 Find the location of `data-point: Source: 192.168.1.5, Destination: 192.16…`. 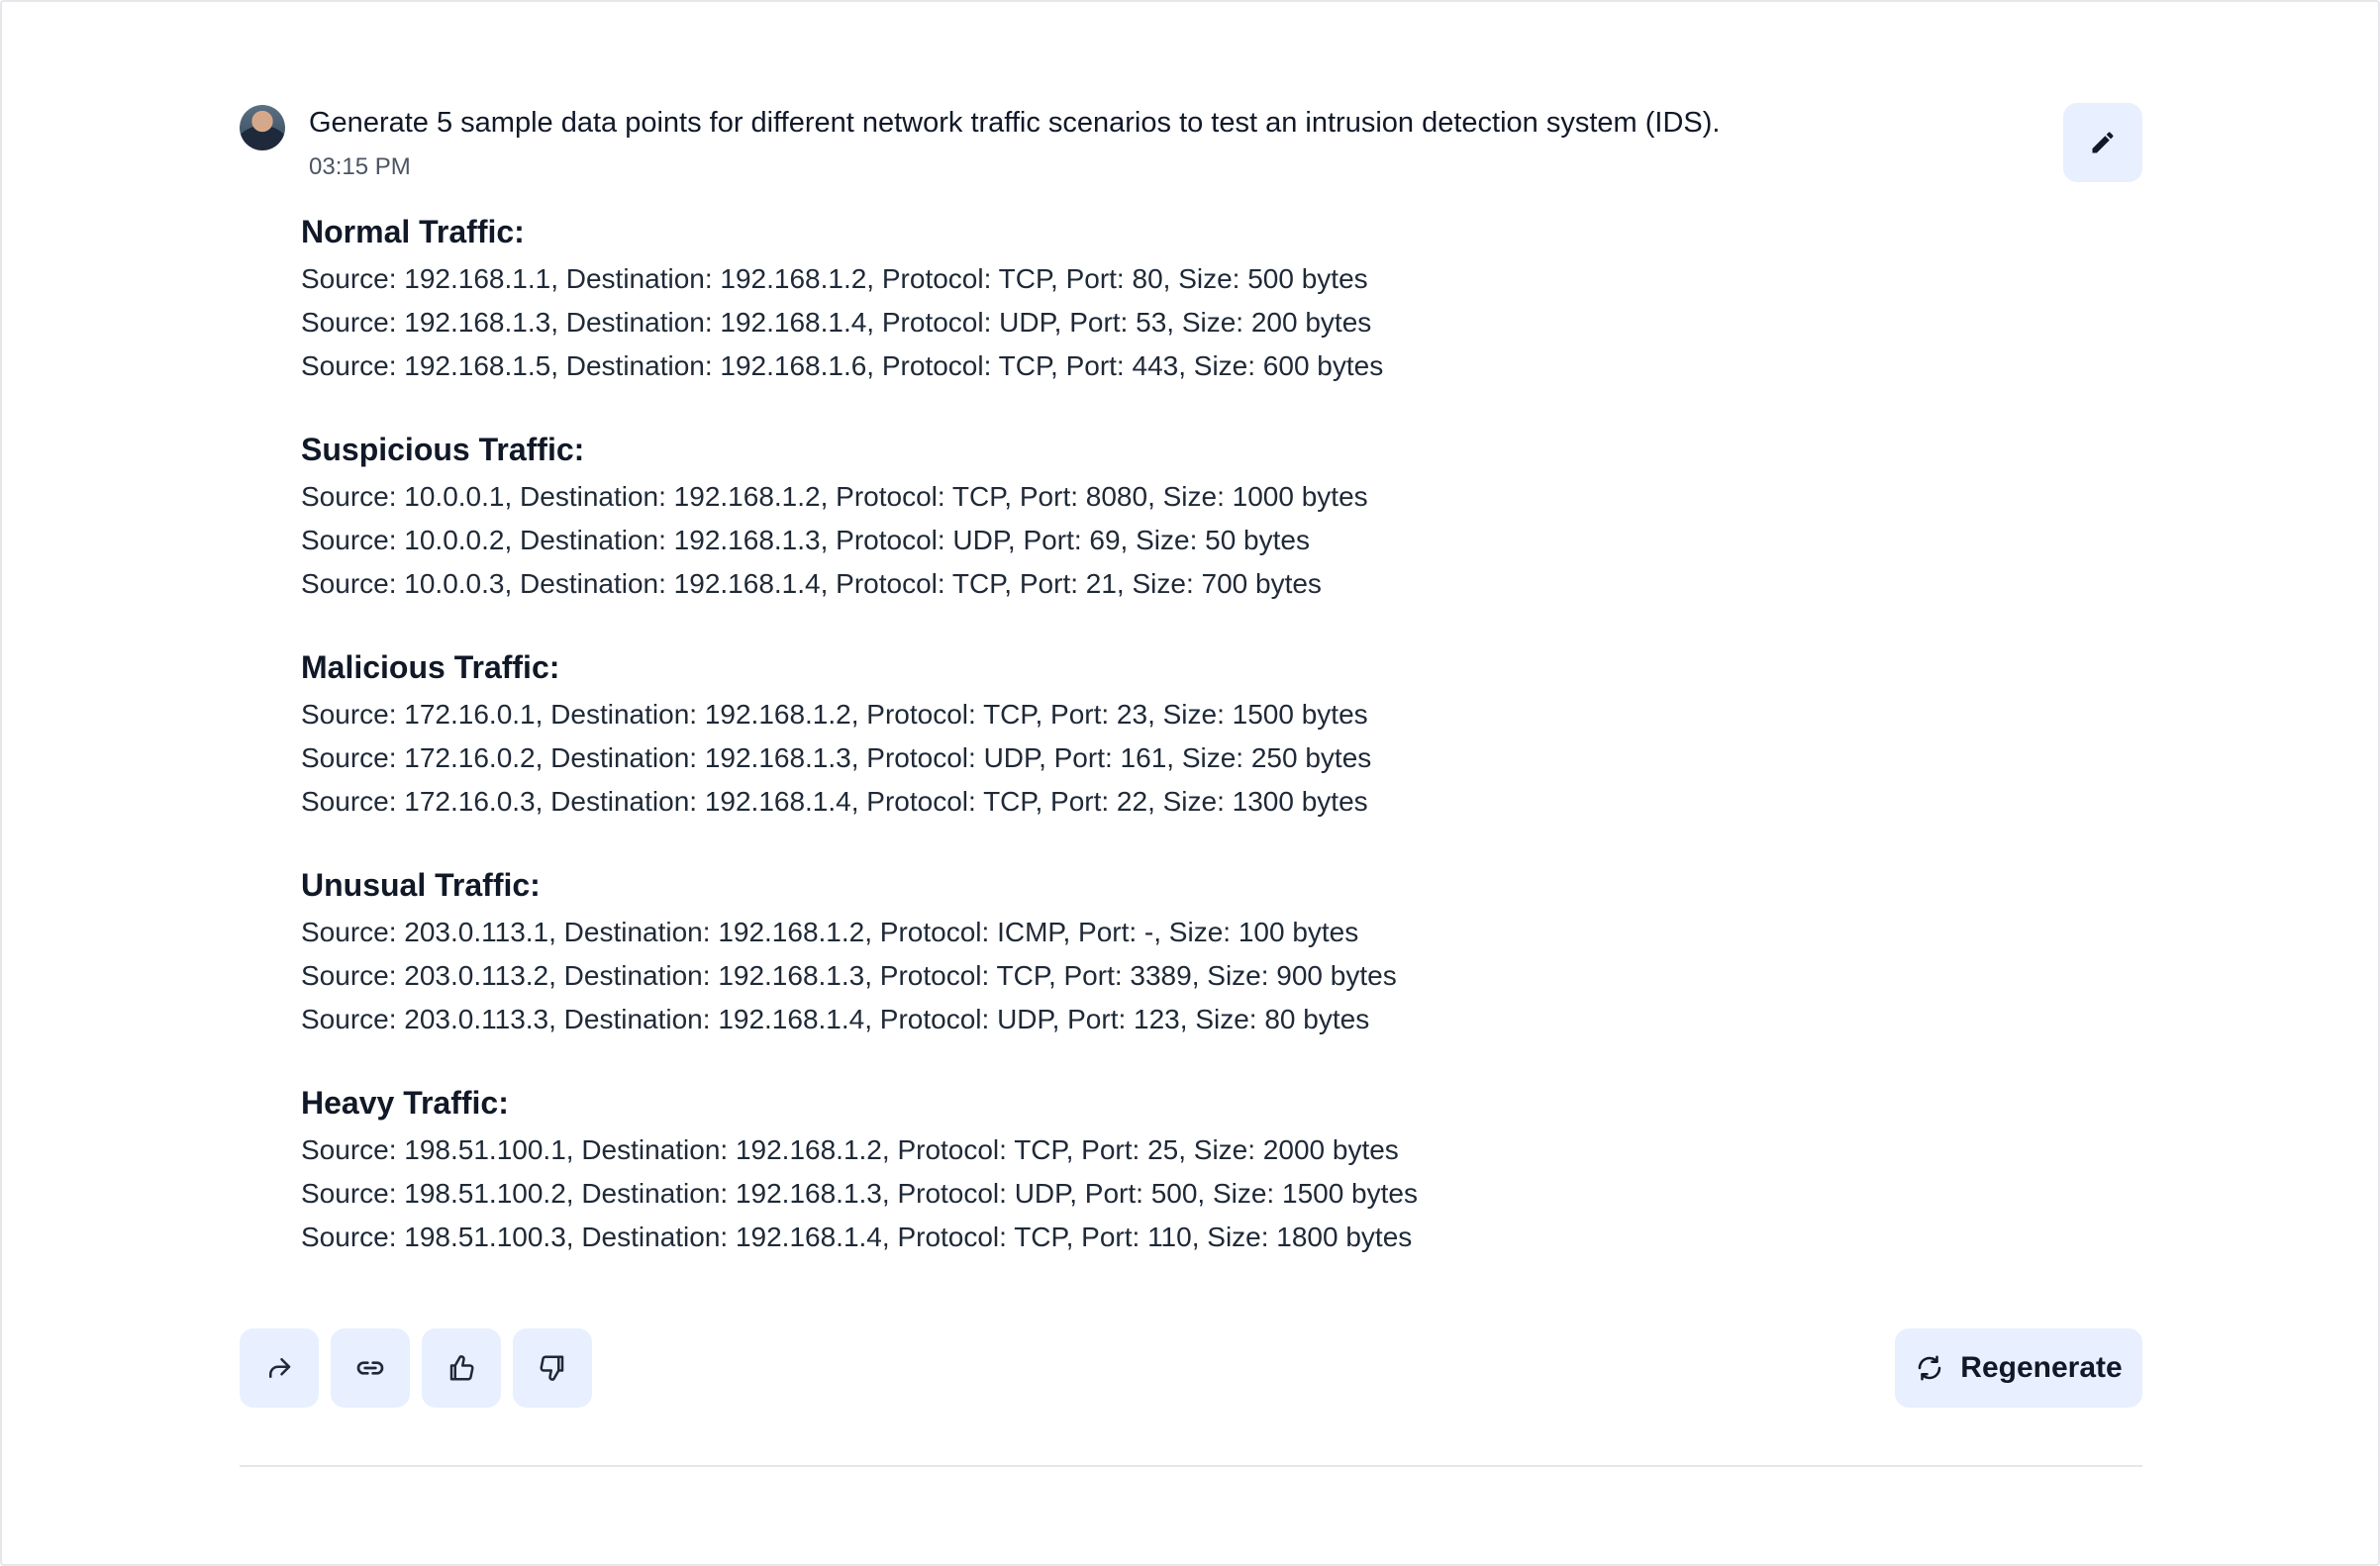

data-point: Source: 192.168.1.5, Destination: 192.16… is located at coordinates (842, 365).